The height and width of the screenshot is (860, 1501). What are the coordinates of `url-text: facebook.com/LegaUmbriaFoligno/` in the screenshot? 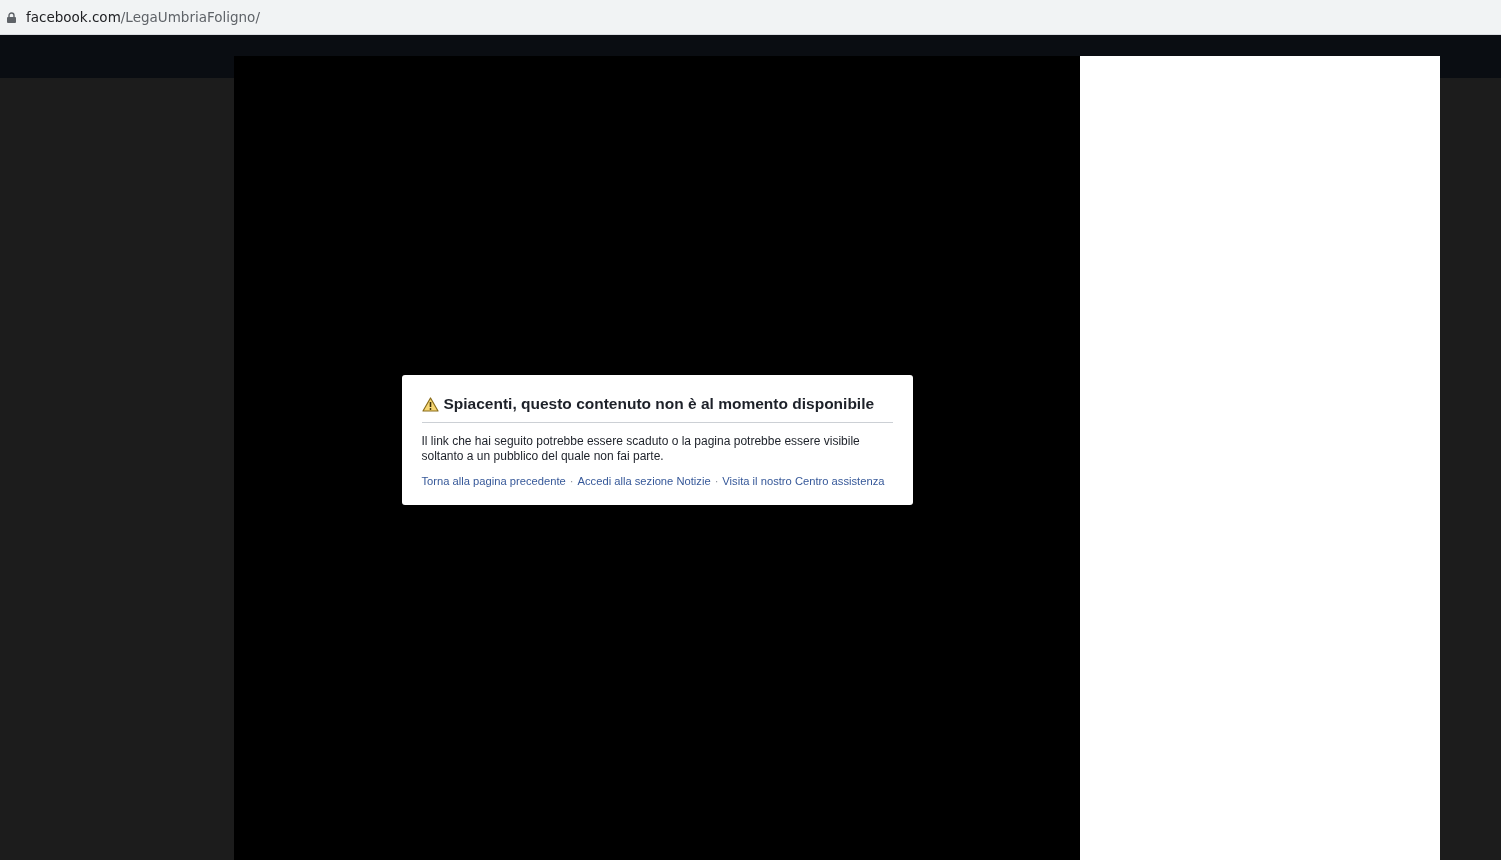 It's located at (143, 17).